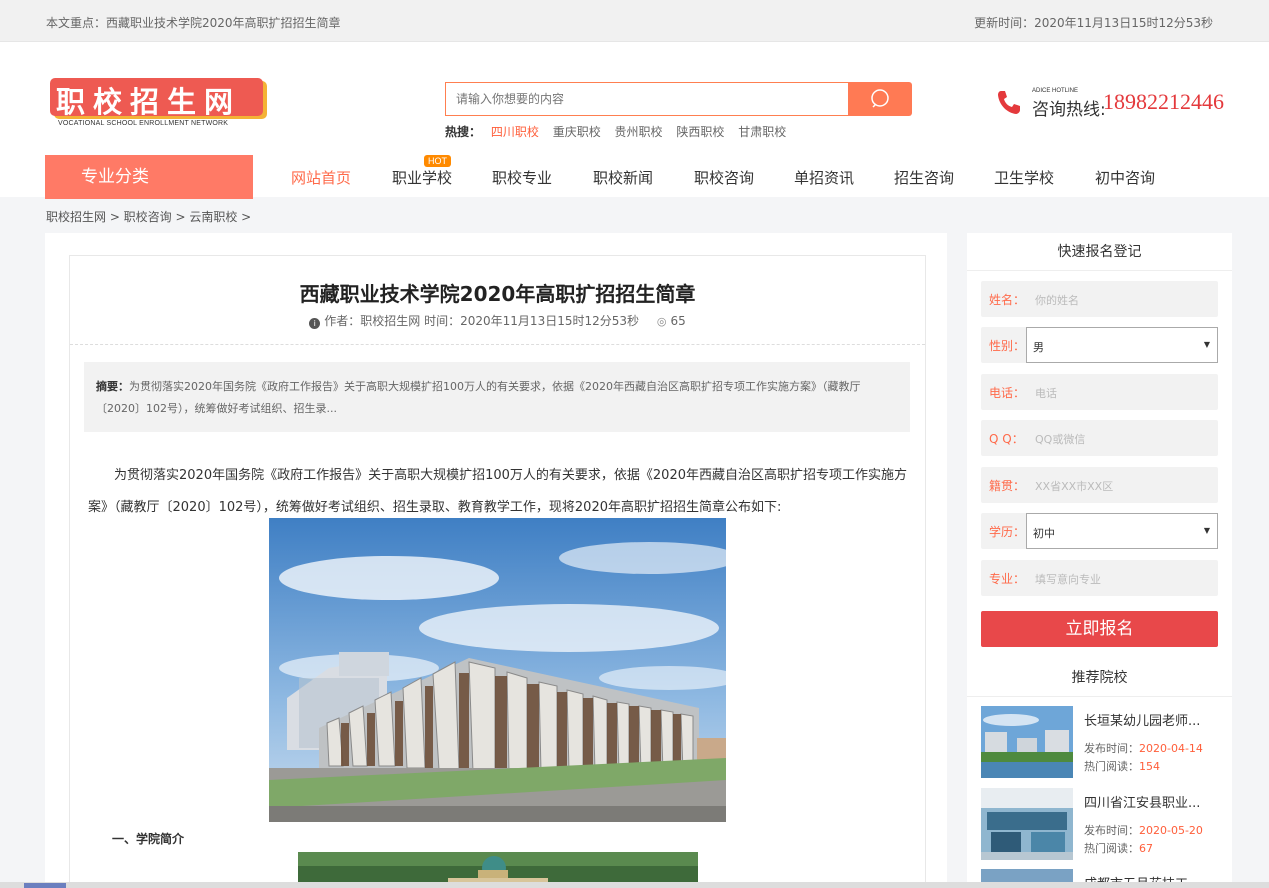 The width and height of the screenshot is (1269, 888). I want to click on article-focus-text: 本文重点：西藏职业技术学院2020年高职扩招招生简章, so click(193, 23).